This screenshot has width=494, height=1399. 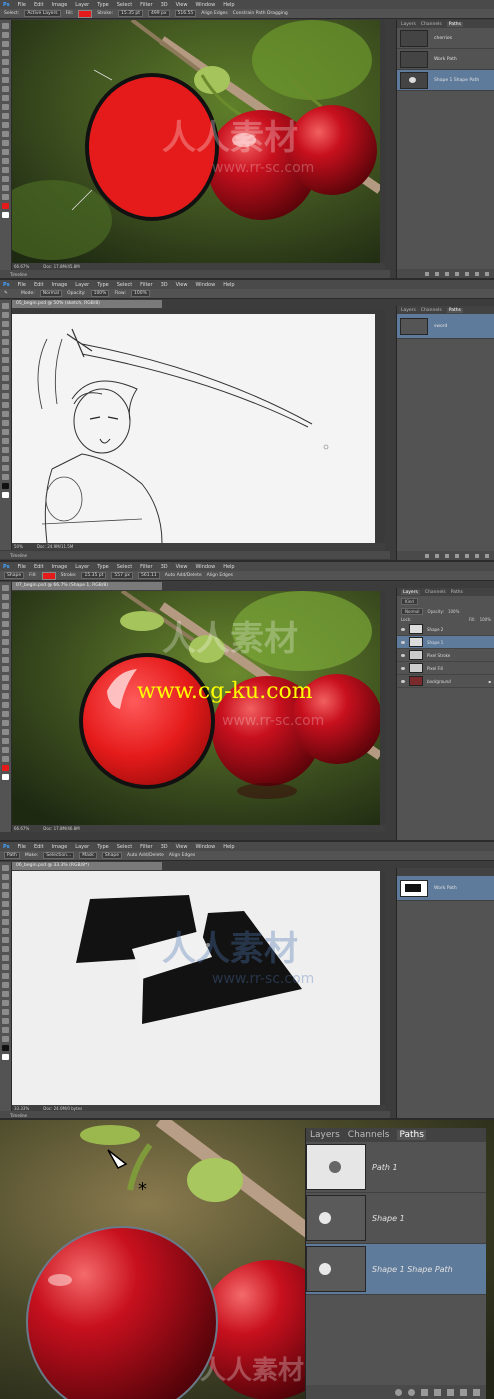 What do you see at coordinates (445, 629) in the screenshot?
I see `layer-row: Shape 2` at bounding box center [445, 629].